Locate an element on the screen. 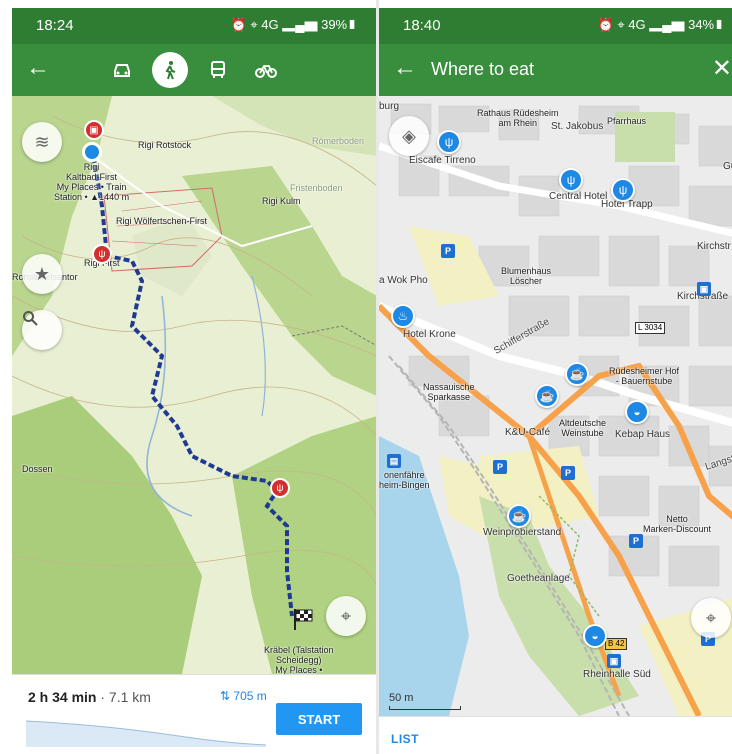  map-label: a Wok Pho is located at coordinates (403, 280).